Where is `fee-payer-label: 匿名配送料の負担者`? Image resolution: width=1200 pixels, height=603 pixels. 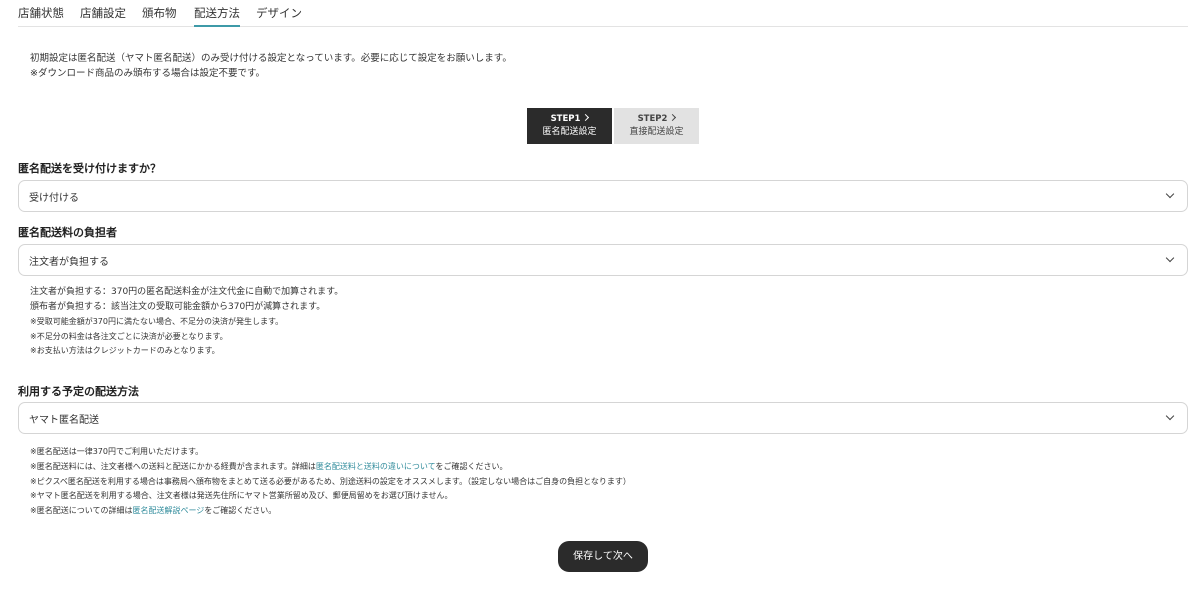
fee-payer-label: 匿名配送料の負担者 is located at coordinates (67, 232).